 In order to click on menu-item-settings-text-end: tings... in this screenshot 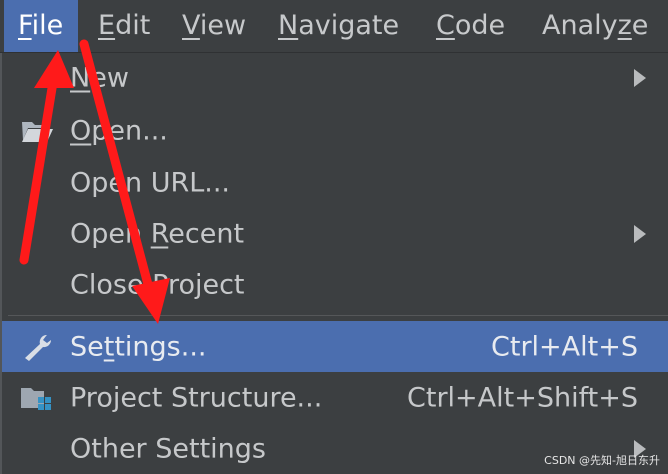, I will do `click(160, 346)`.